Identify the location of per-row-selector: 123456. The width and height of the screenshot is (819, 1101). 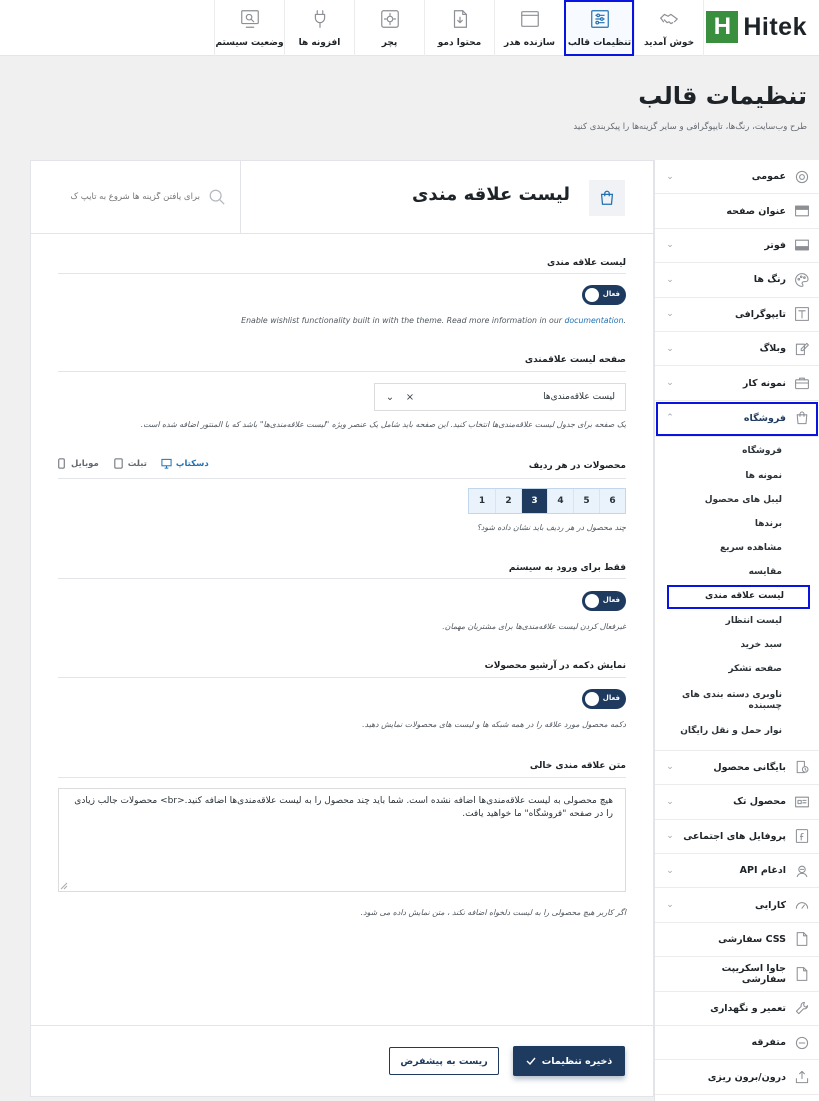
(547, 501).